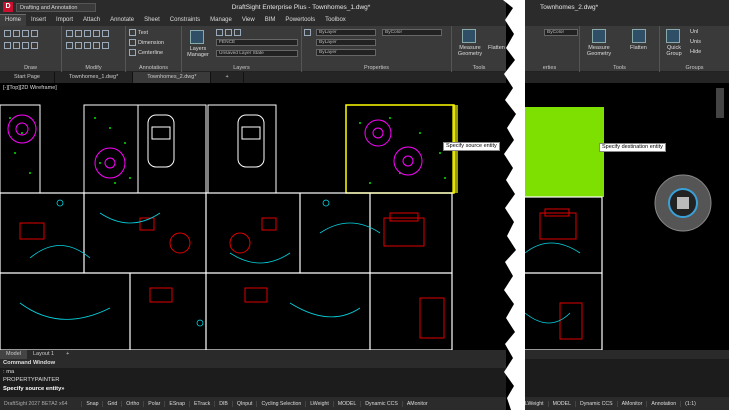 The width and height of the screenshot is (729, 410). What do you see at coordinates (720, 103) in the screenshot?
I see `navigation-bar` at bounding box center [720, 103].